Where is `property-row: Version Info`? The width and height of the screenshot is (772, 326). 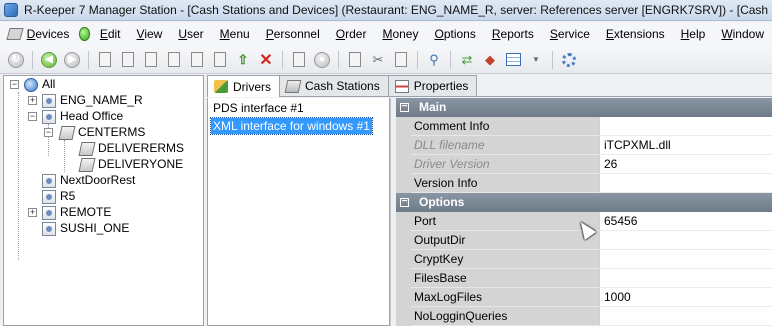
property-row: Version Info is located at coordinates (584, 183).